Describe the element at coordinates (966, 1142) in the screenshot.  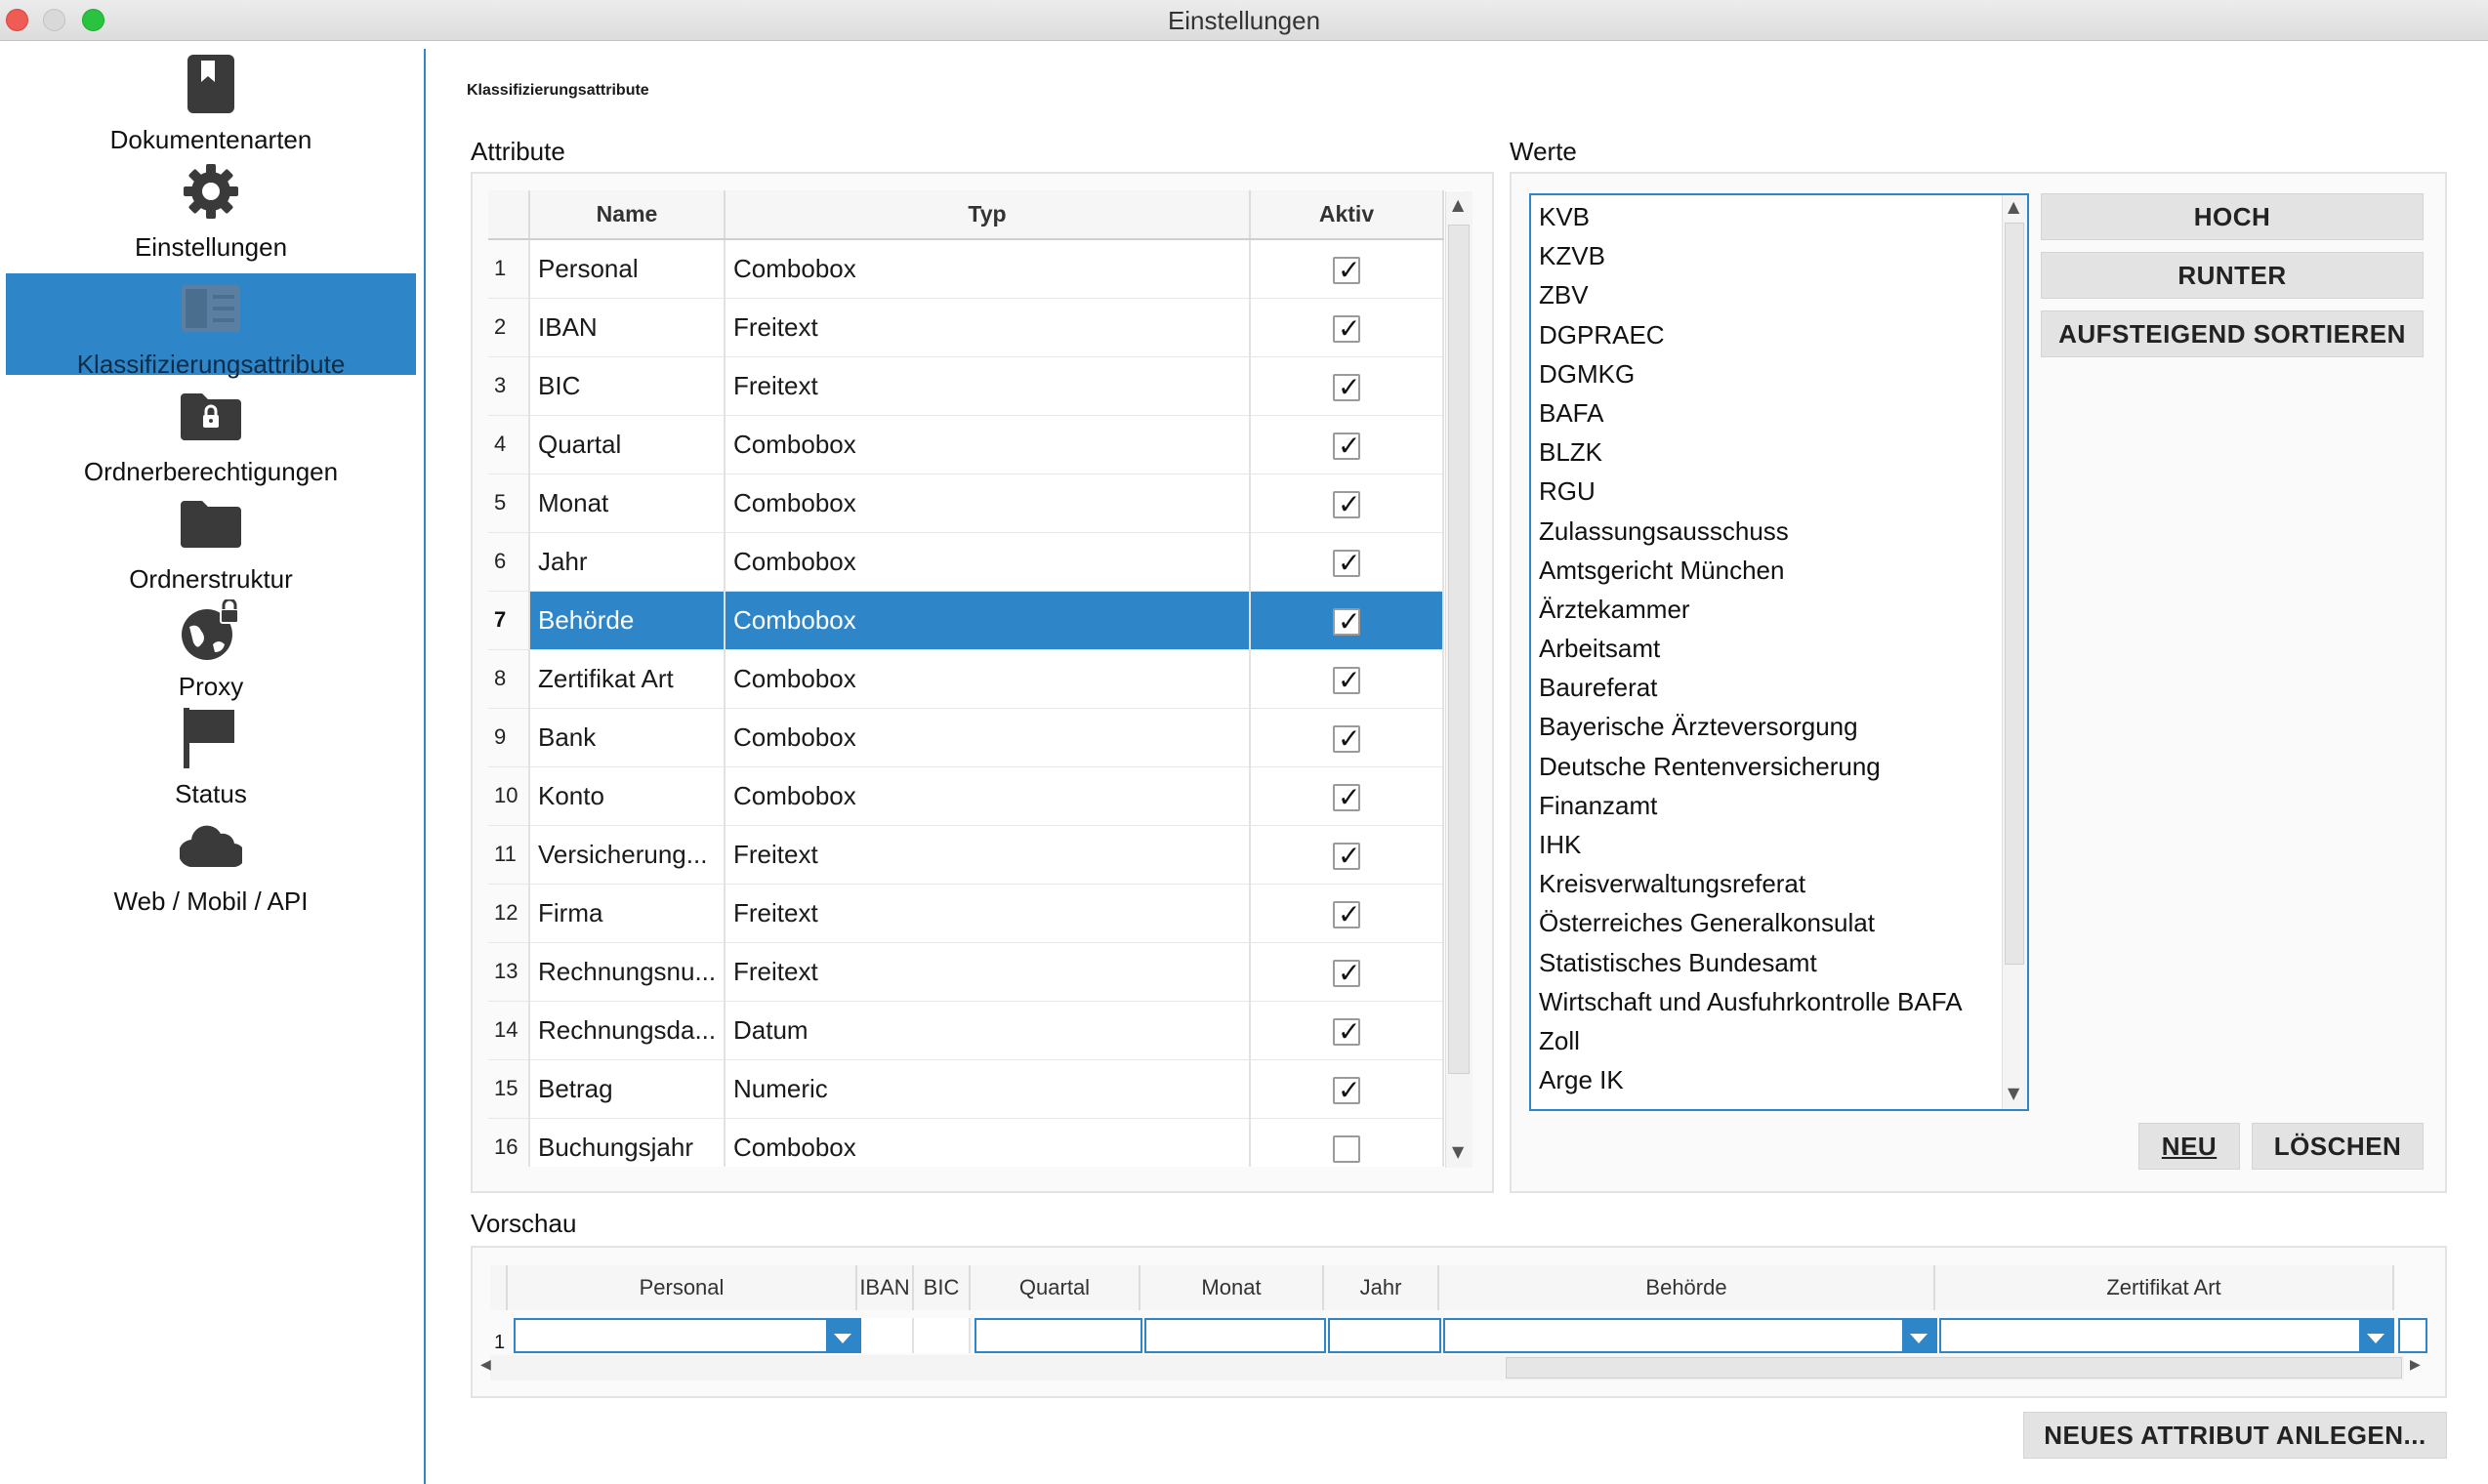
I see `table-row: 16 Buchungsjahr Combobox` at that location.